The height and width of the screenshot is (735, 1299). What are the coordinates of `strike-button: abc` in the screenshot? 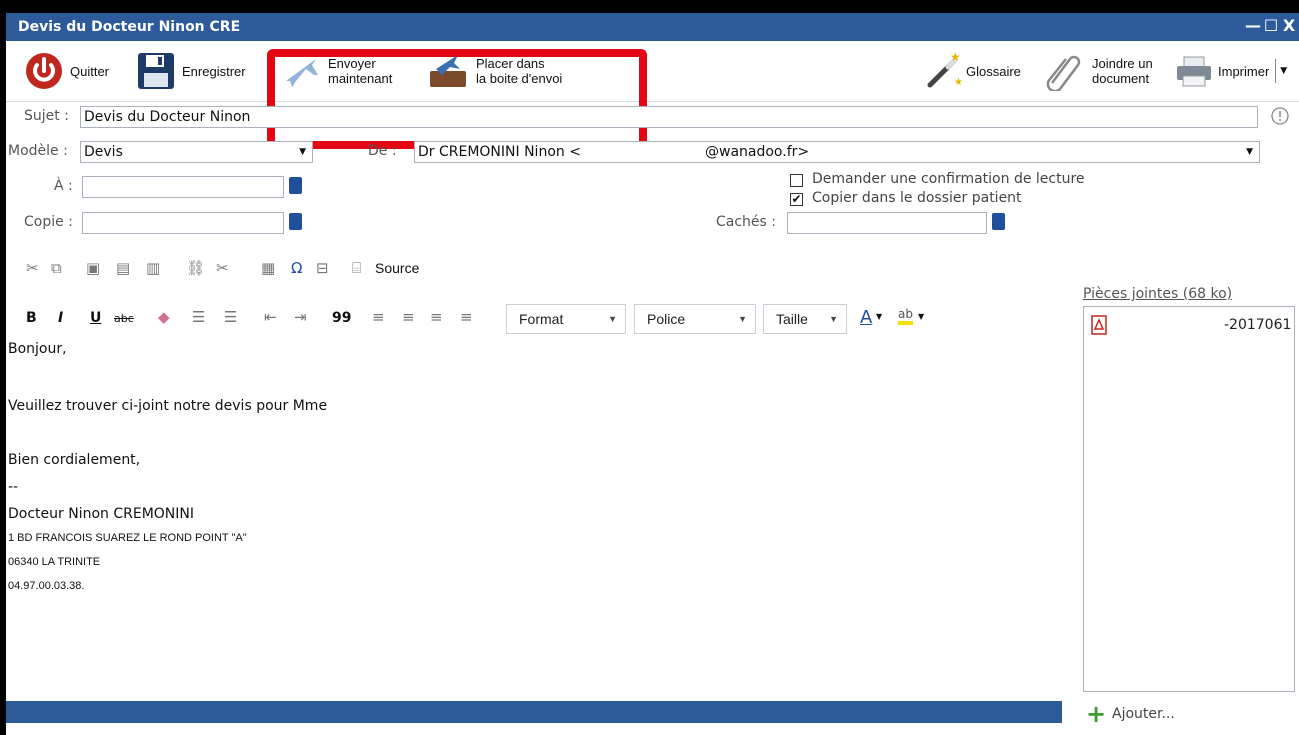 It's located at (124, 318).